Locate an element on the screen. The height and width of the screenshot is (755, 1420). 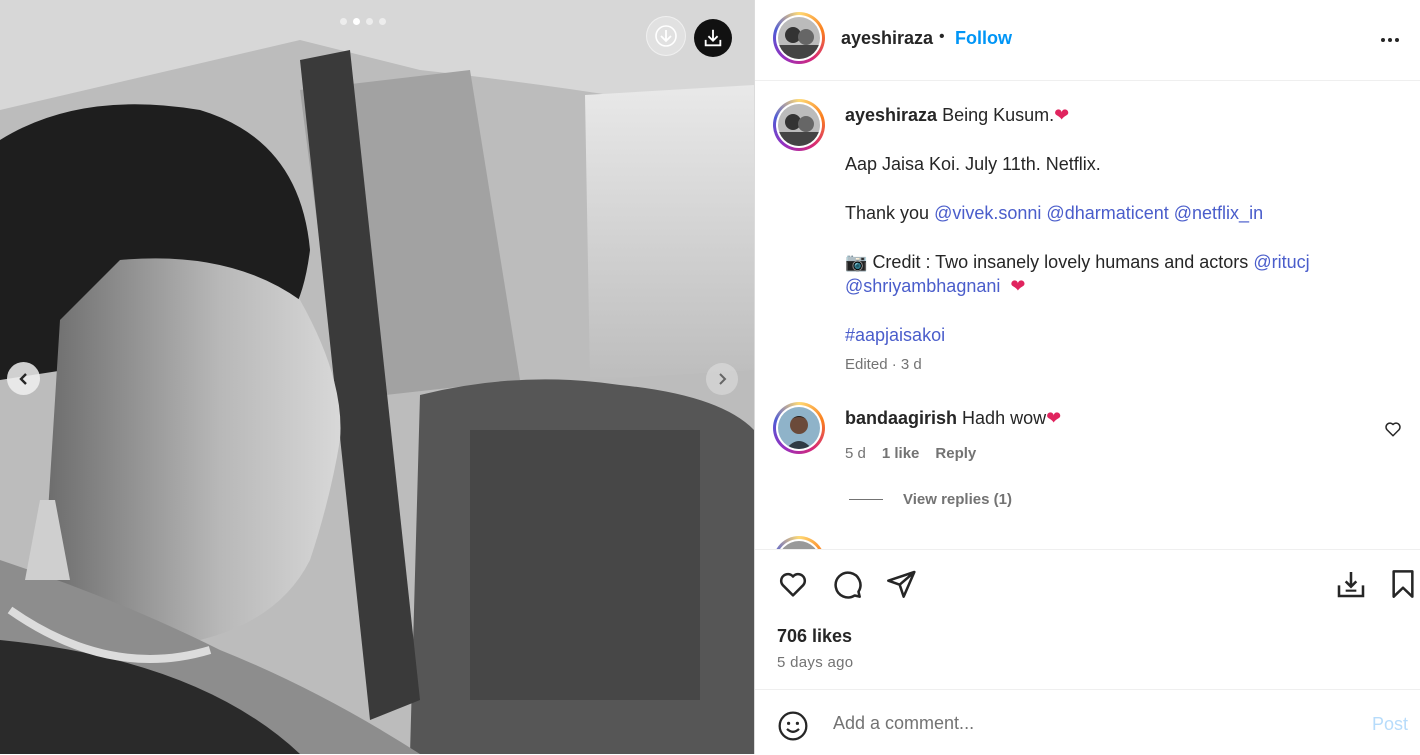
comment-icon is located at coordinates (847, 586).